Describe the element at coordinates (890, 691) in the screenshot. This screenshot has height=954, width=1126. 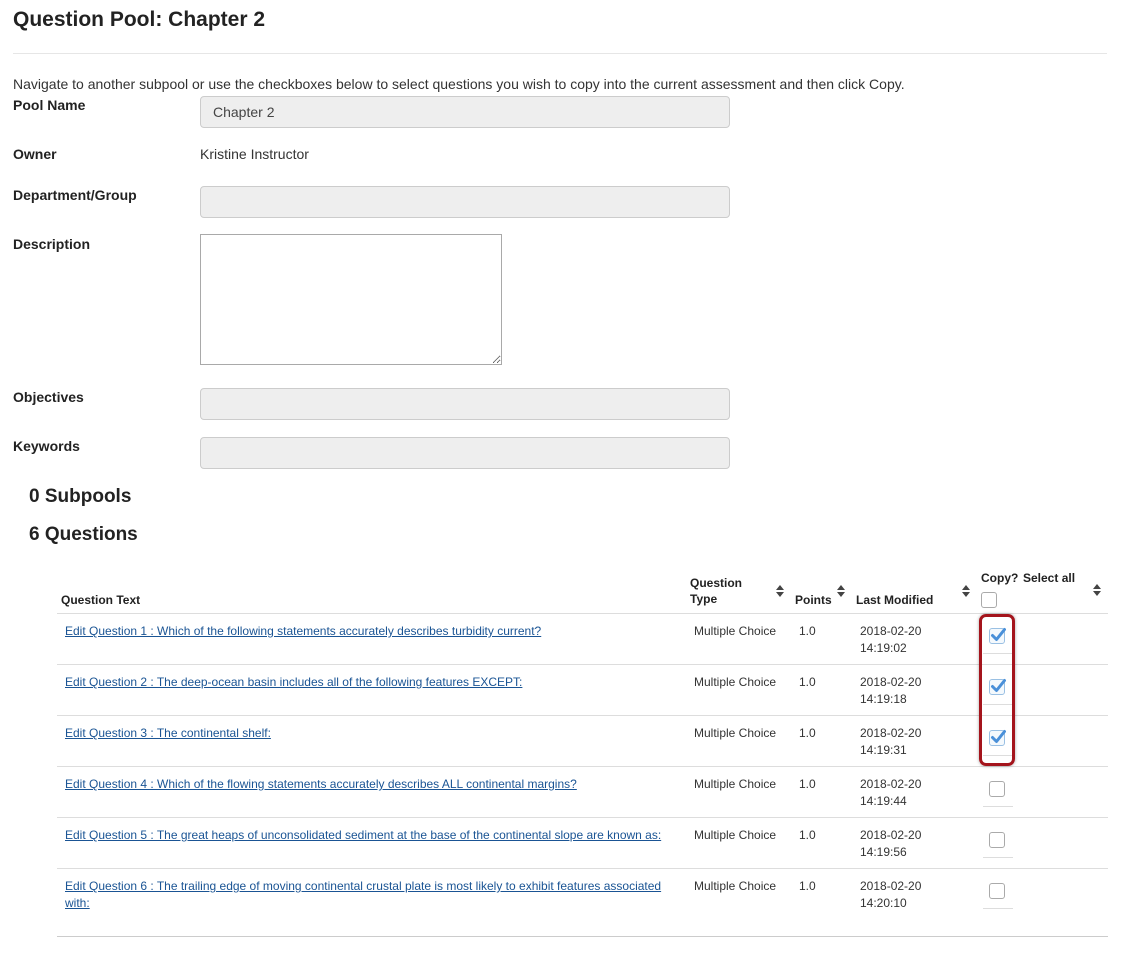
I see `last-modified: 2018-02-20 14:19:18` at that location.